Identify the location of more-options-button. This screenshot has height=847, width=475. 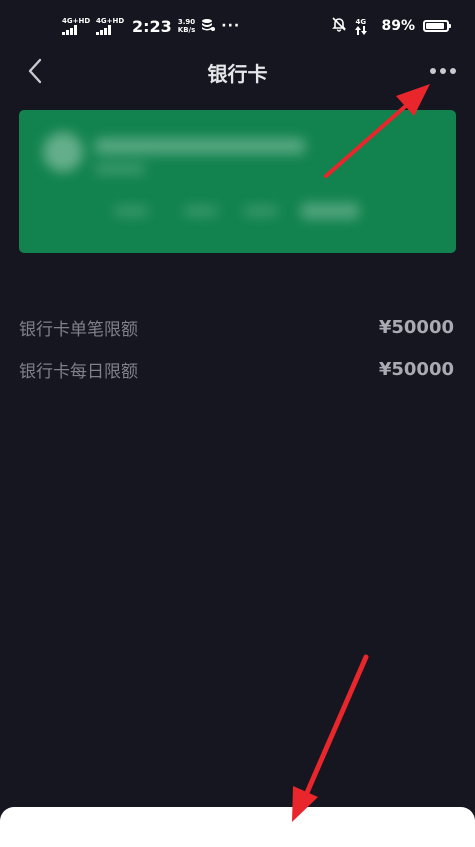
(443, 71).